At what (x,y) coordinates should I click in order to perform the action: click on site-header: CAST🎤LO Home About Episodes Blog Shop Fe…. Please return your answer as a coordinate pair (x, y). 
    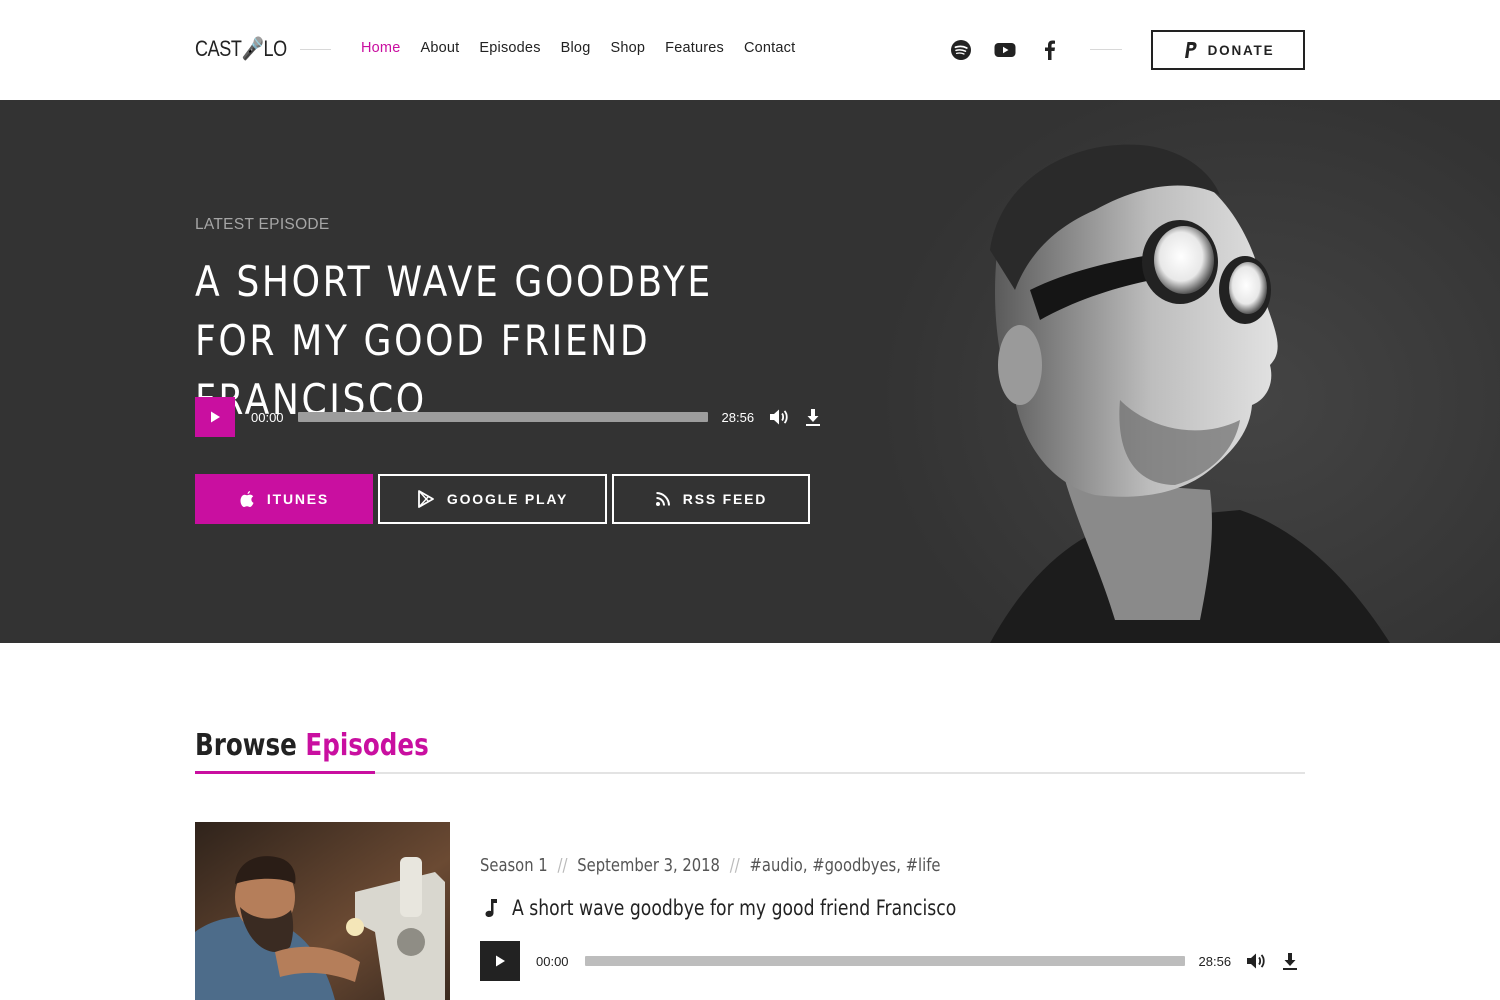
    Looking at the image, I should click on (750, 50).